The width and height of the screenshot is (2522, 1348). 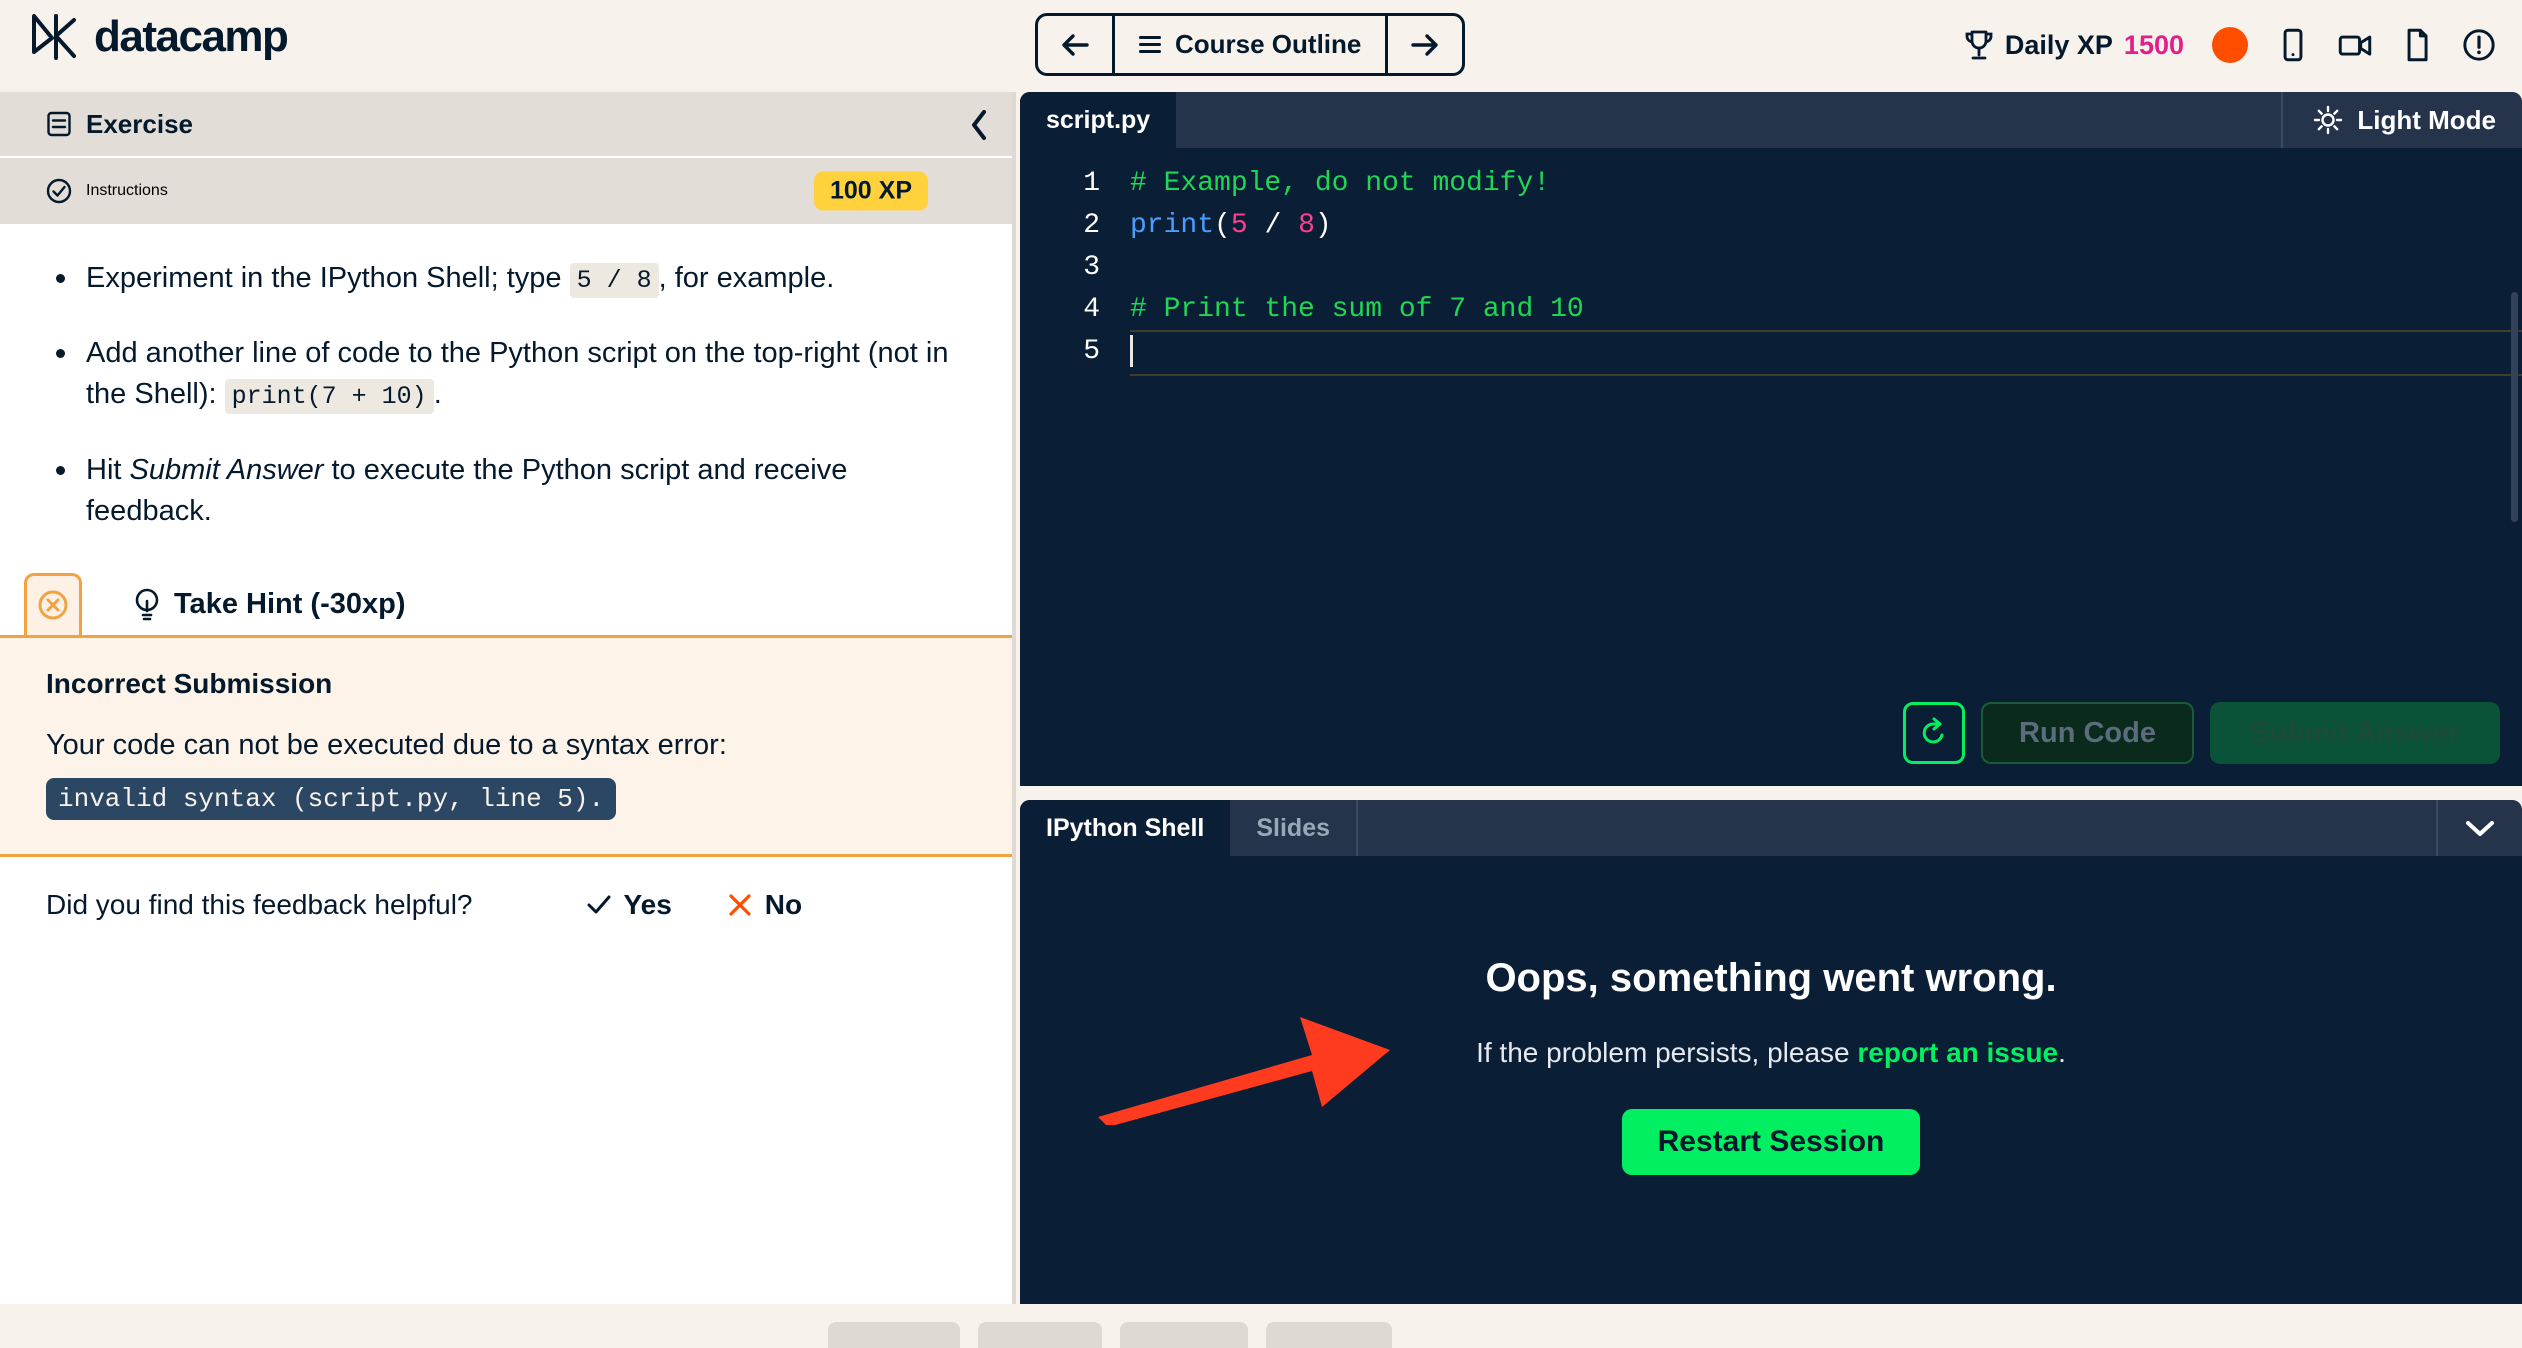 What do you see at coordinates (614, 280) in the screenshot?
I see `inline-code: 5 / 8` at bounding box center [614, 280].